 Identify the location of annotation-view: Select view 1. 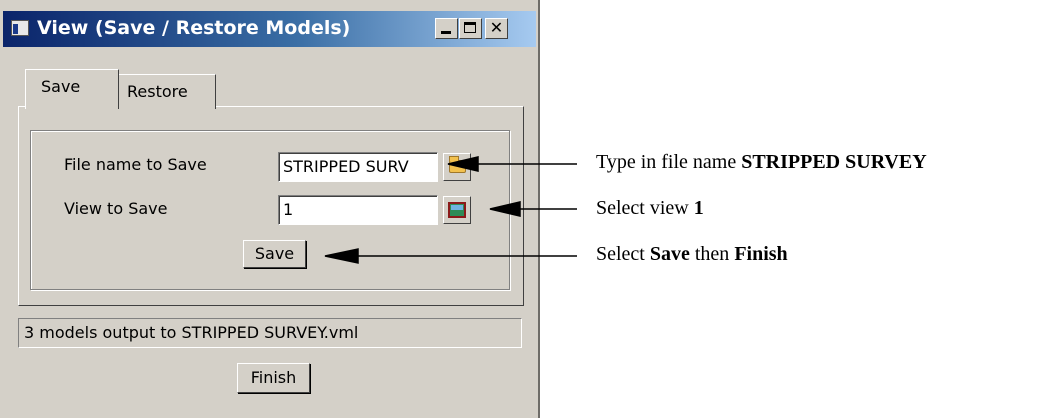
(650, 208).